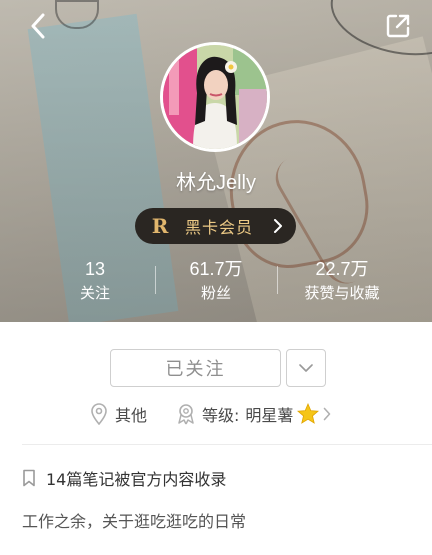  What do you see at coordinates (134, 521) in the screenshot?
I see `bio: 工作之余，关于逛吃逛吃的日常` at bounding box center [134, 521].